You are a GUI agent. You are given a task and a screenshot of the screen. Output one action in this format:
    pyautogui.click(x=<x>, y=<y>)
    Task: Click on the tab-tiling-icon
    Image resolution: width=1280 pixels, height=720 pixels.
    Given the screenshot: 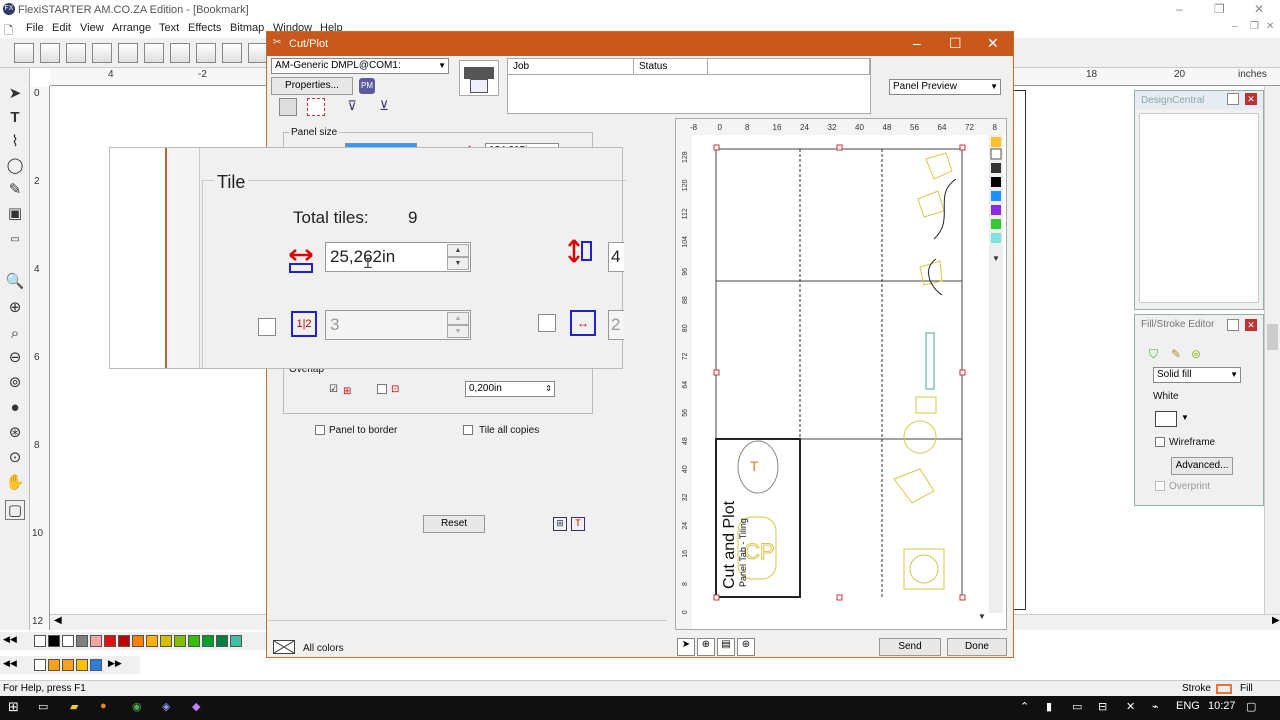 What is the action you would take?
    pyautogui.click(x=316, y=107)
    